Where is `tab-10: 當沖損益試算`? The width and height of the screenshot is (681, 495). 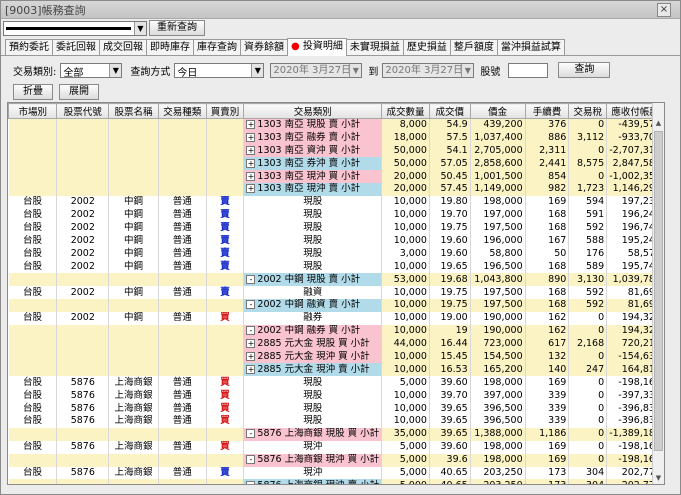
tab-10: 當沖損益試算 is located at coordinates (530, 47).